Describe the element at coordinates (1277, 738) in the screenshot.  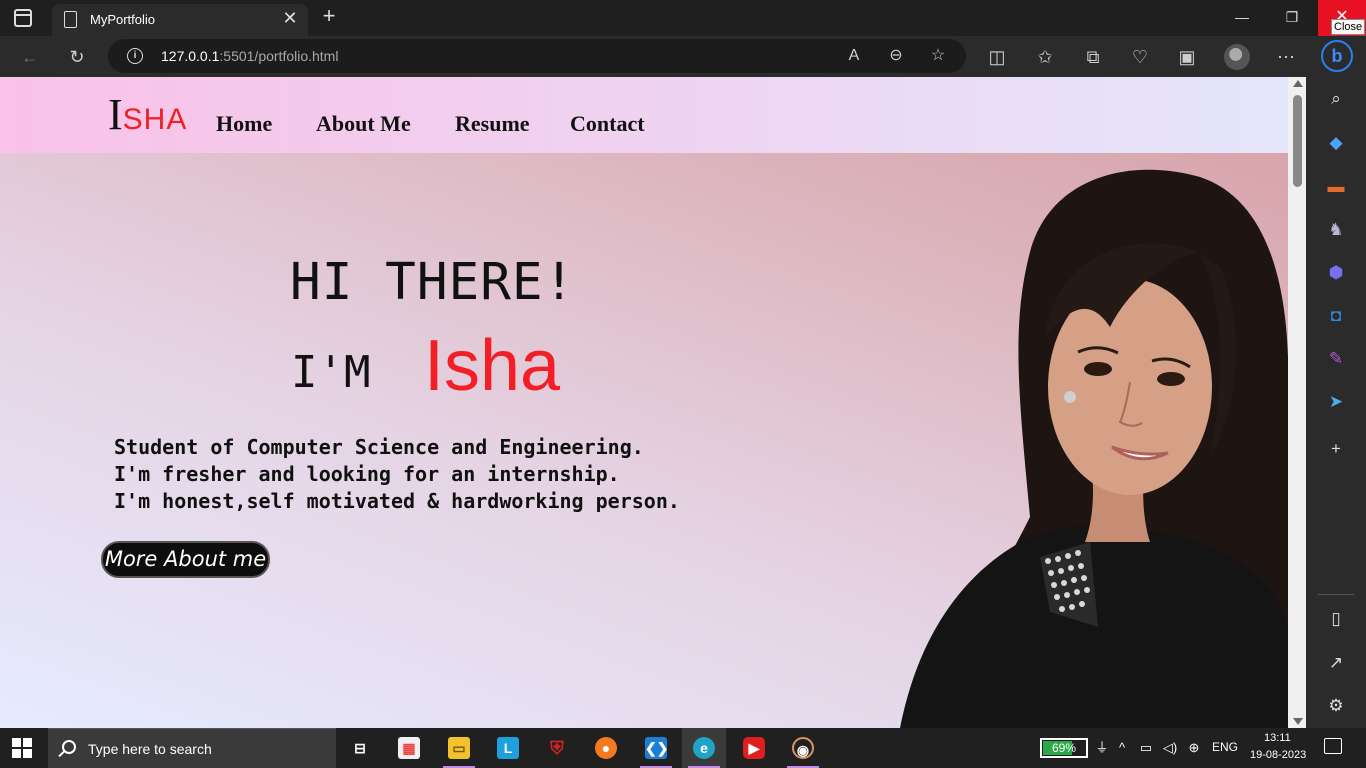
I see `clock-time: 13:11` at that location.